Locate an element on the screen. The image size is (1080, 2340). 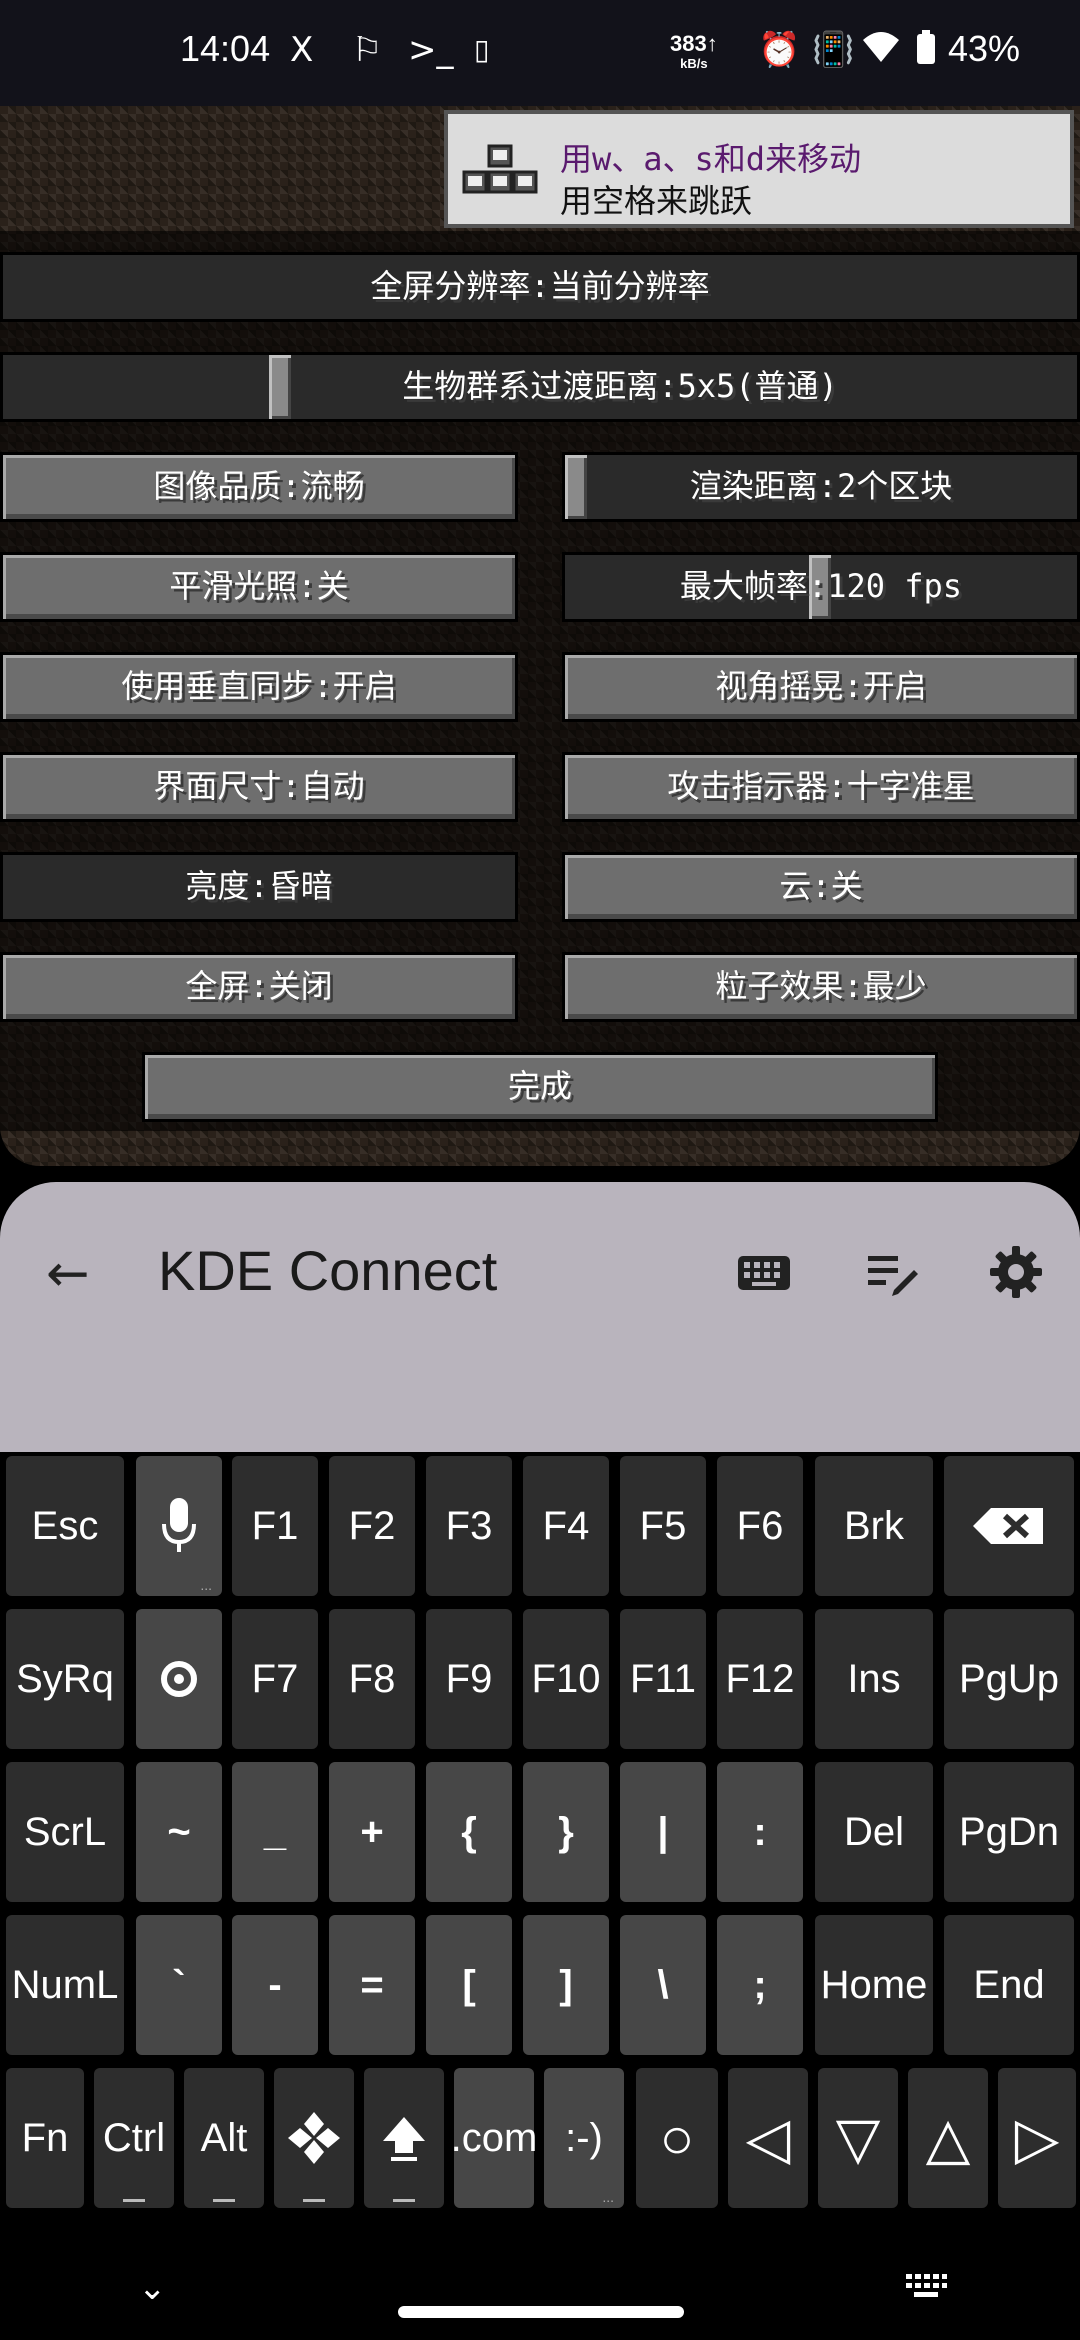
done-button: 完成 is located at coordinates (540, 1087).